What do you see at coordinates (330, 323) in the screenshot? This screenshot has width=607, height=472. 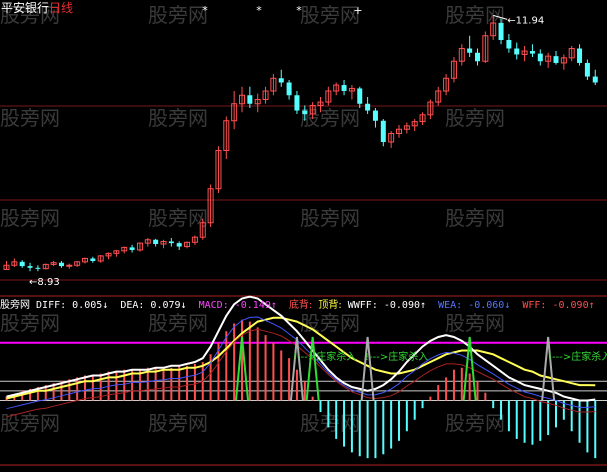 I see `watermark-14: 股旁网` at bounding box center [330, 323].